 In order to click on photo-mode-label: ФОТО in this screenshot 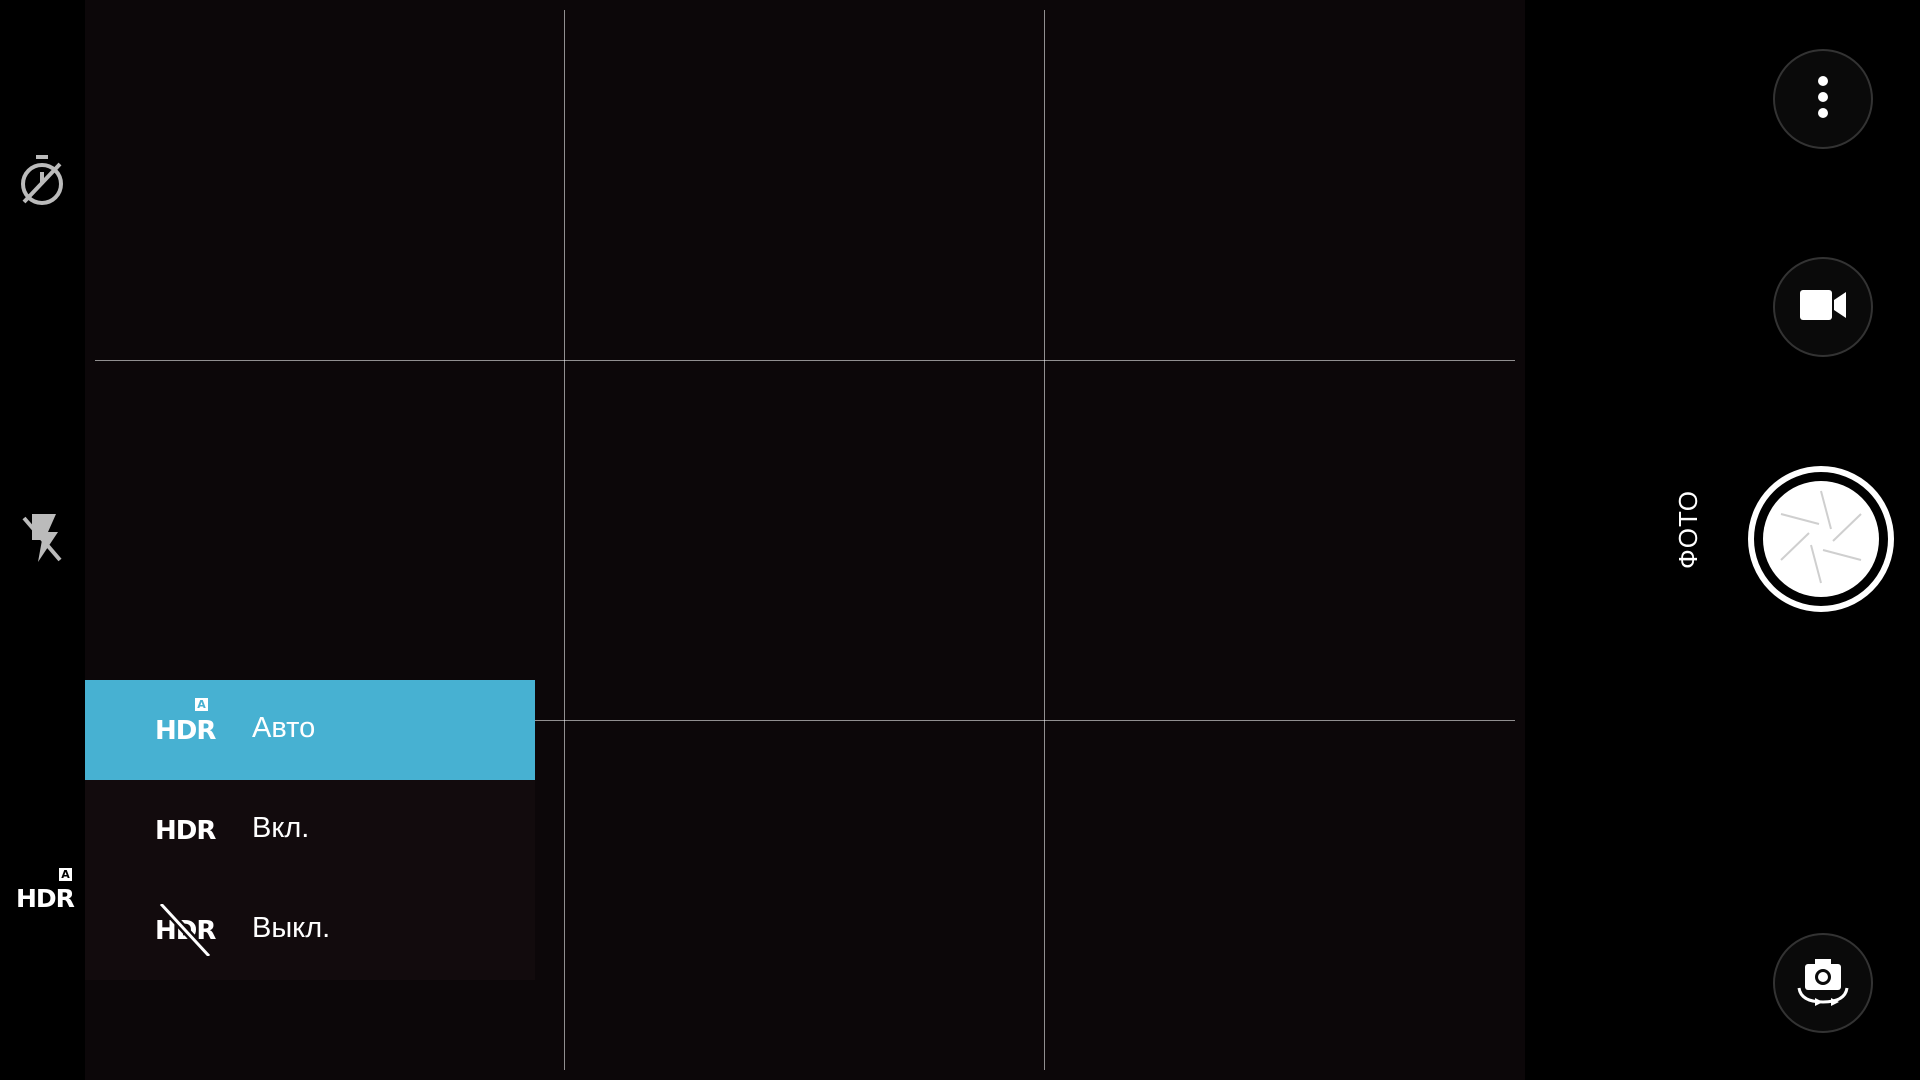, I will do `click(1688, 529)`.